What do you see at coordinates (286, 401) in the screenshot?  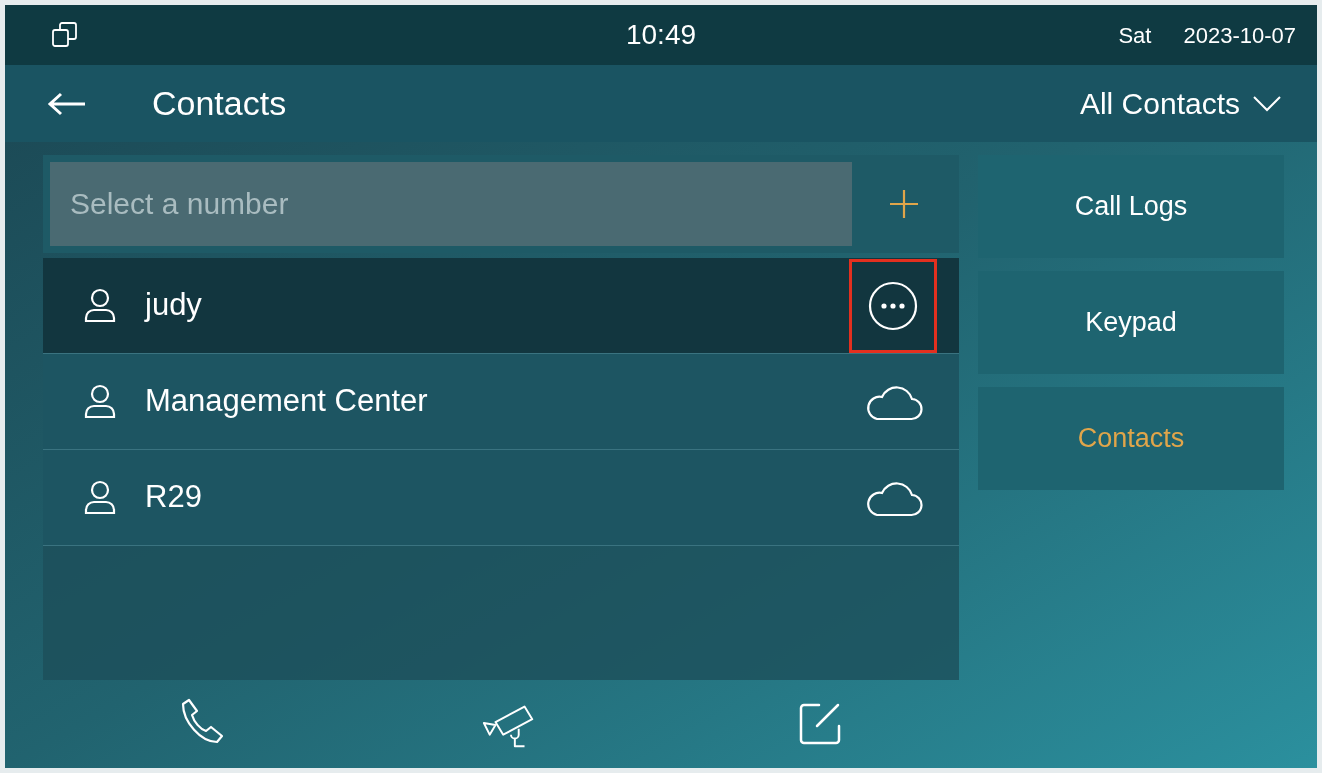 I see `contact-name: Management Center` at bounding box center [286, 401].